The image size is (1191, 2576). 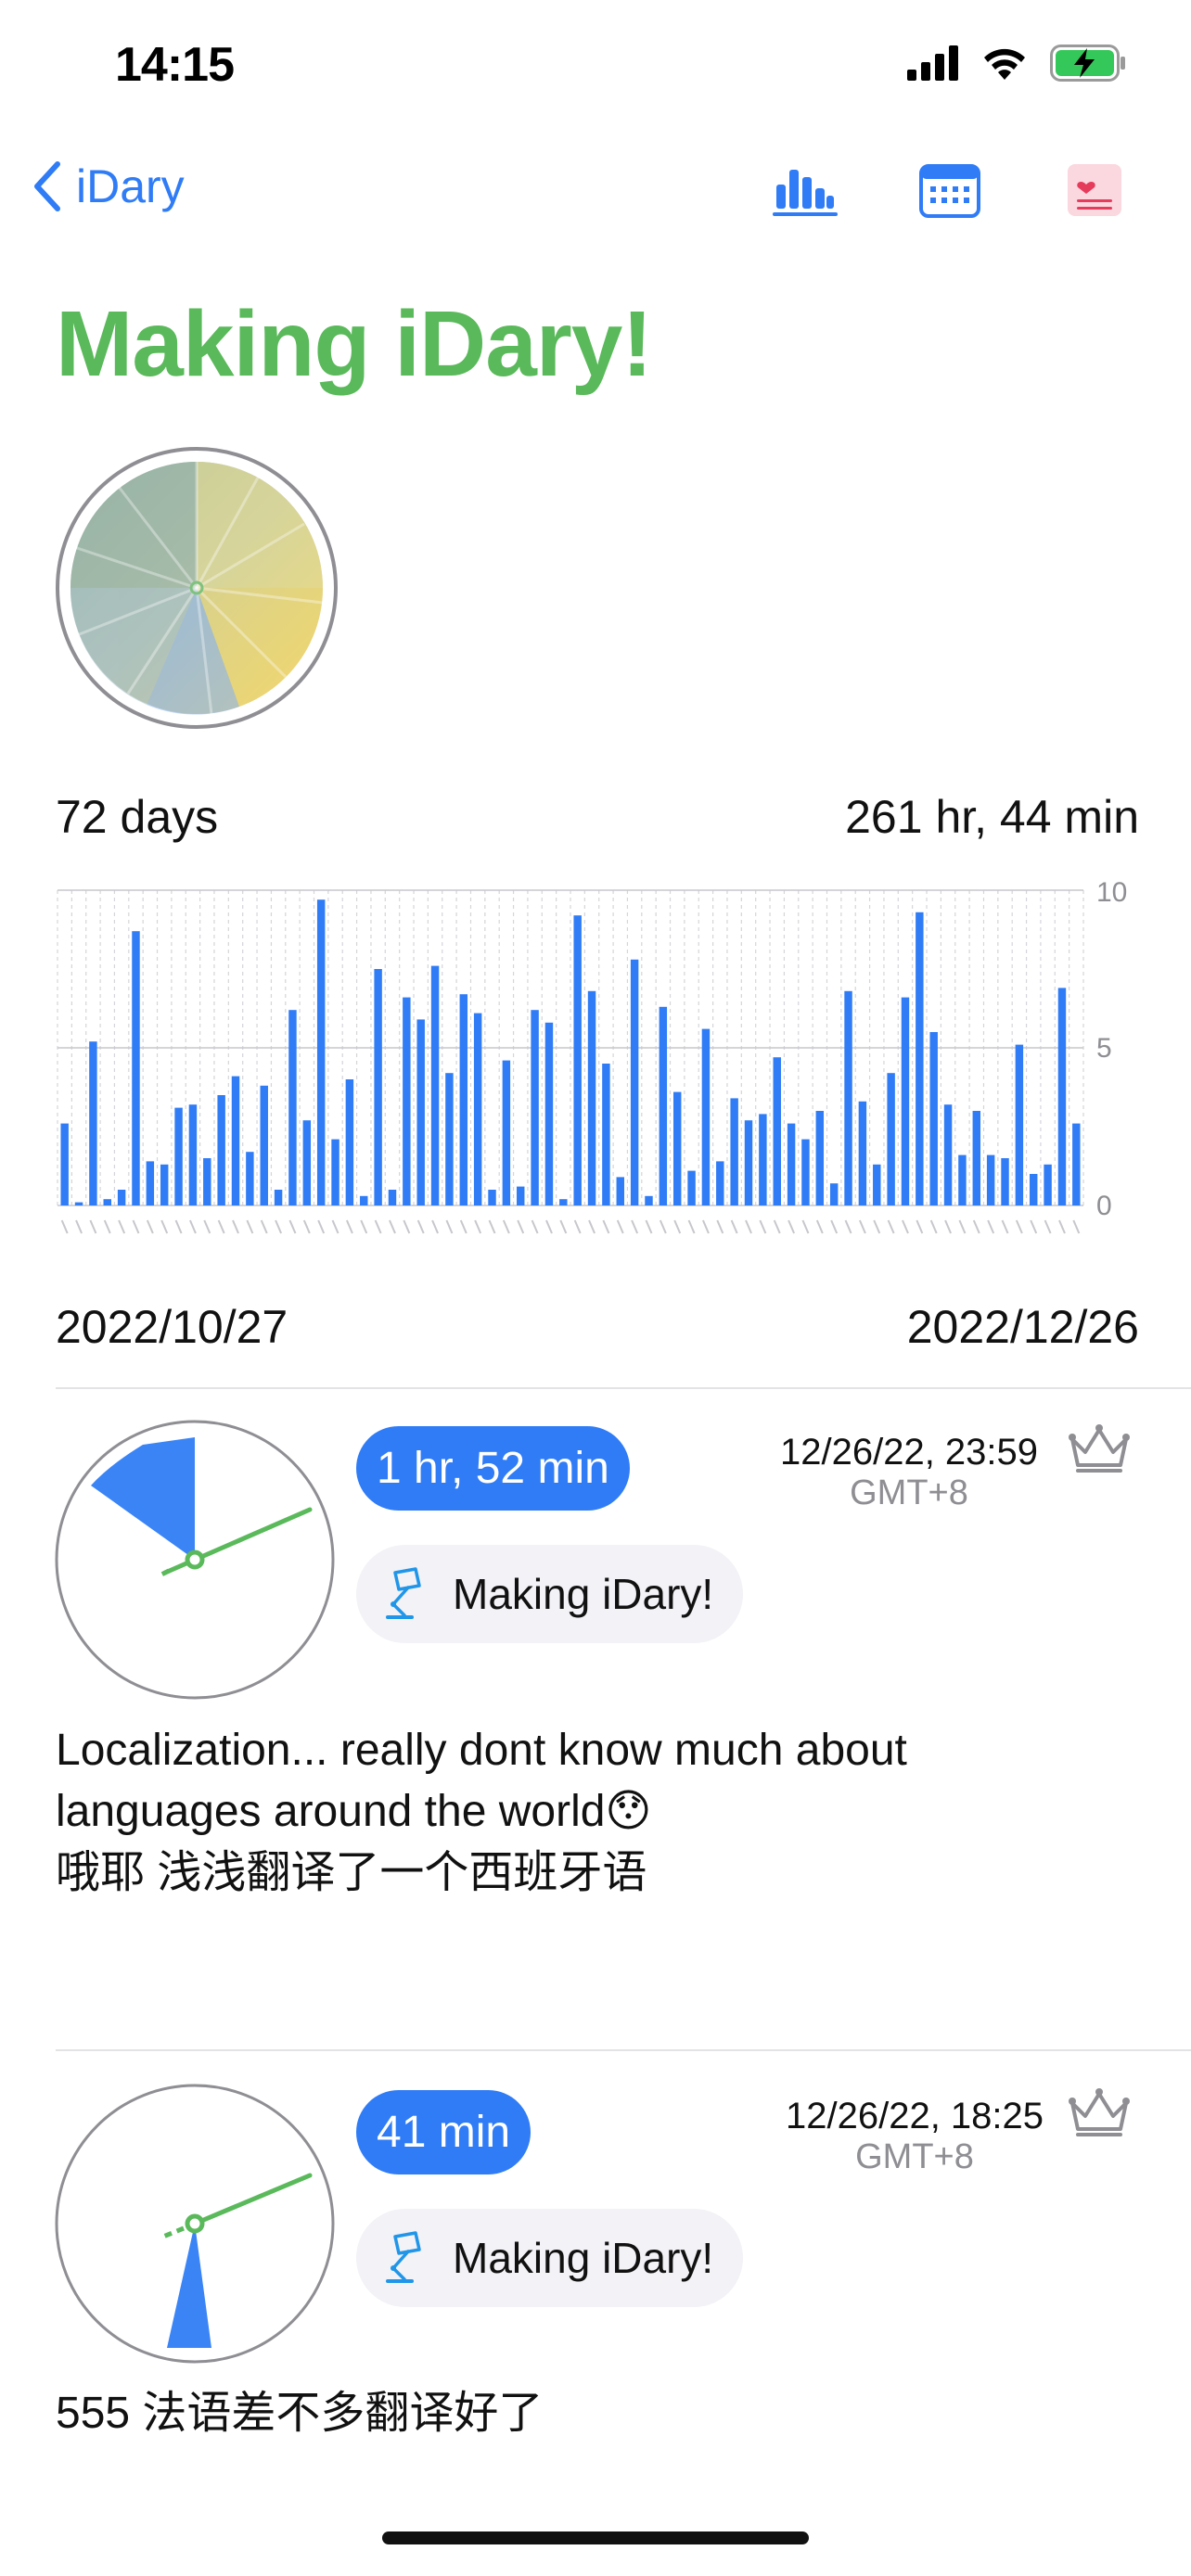 I want to click on page-title: Making iDary!, so click(x=354, y=344).